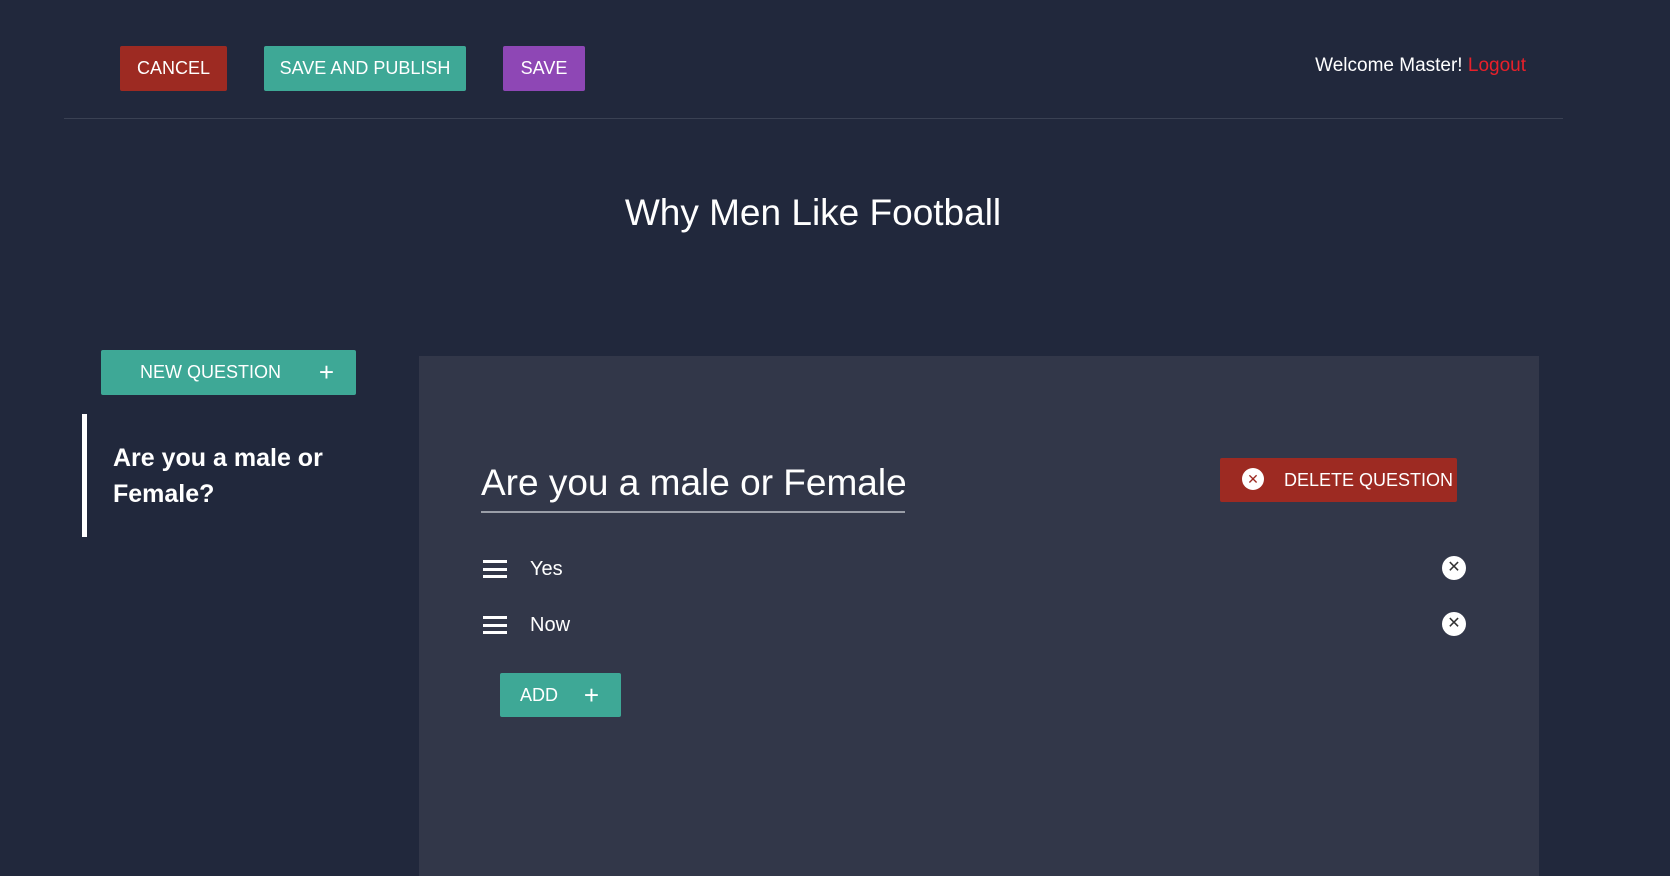 Image resolution: width=1670 pixels, height=876 pixels. What do you see at coordinates (365, 68) in the screenshot?
I see `save-and-publish-button: SAVE AND PUBLISH` at bounding box center [365, 68].